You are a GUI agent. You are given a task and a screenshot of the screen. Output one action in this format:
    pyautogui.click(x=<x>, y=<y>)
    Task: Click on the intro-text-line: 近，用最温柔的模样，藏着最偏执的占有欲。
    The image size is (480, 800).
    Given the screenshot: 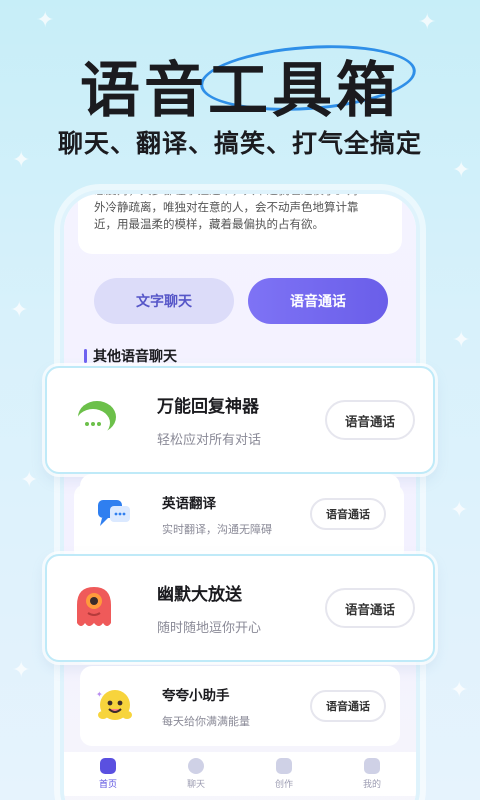 What is the action you would take?
    pyautogui.click(x=209, y=224)
    